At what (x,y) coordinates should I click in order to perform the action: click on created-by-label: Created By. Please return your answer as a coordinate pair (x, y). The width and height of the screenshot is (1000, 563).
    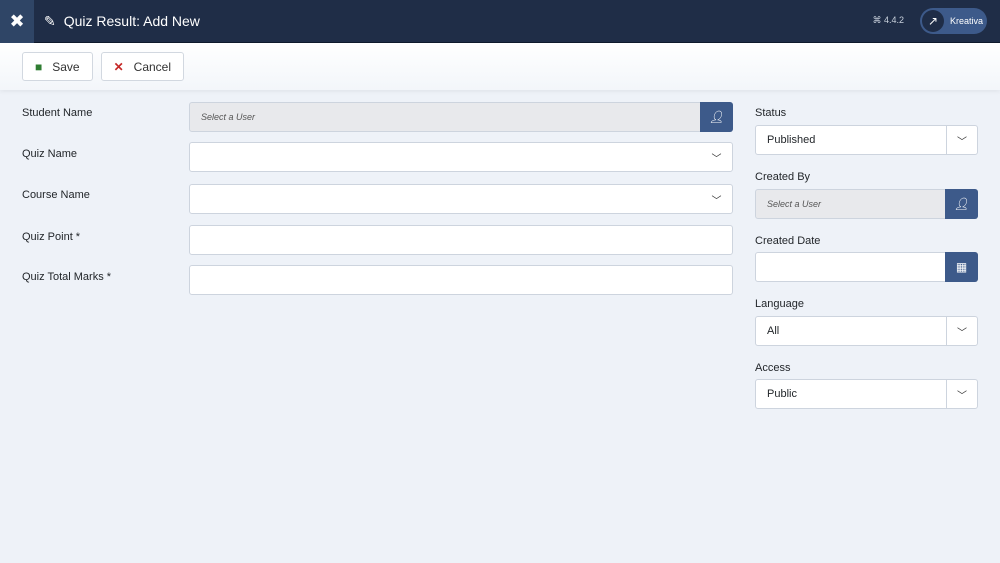
    Looking at the image, I should click on (783, 177).